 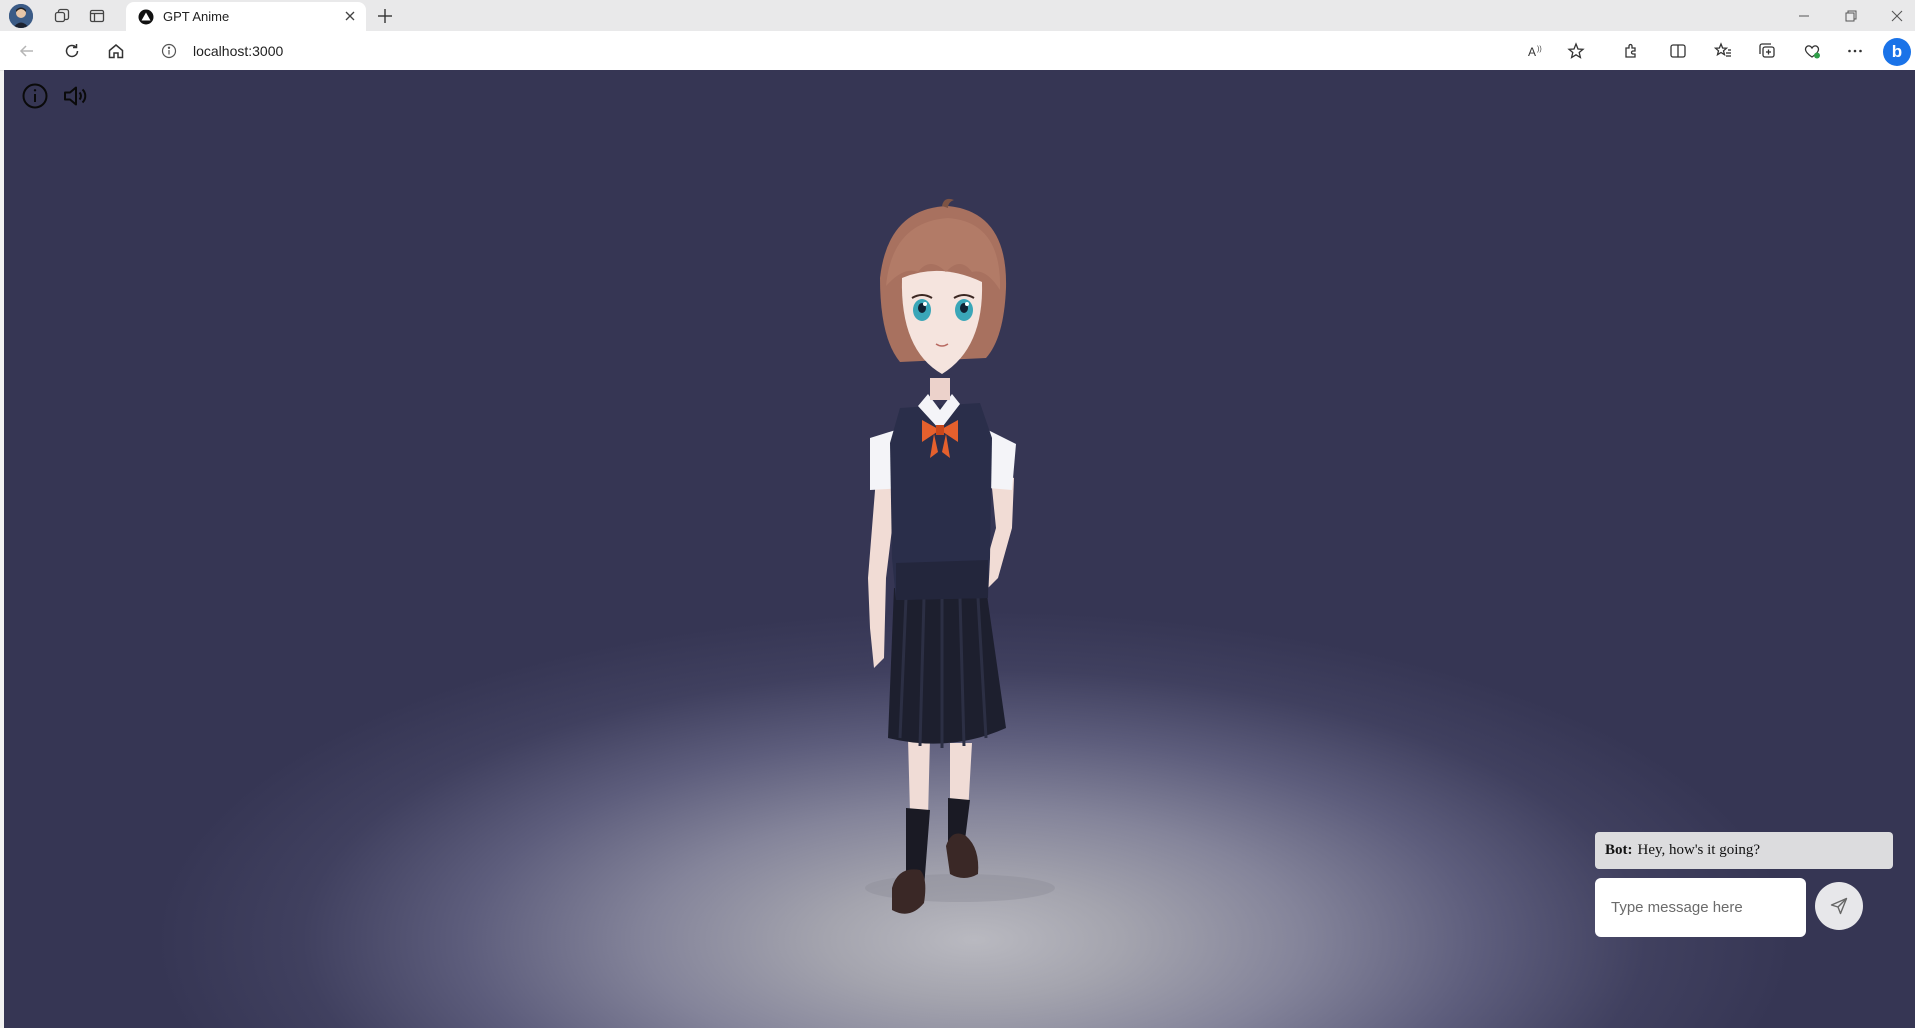 I want to click on browser-title-bar: GPT Anime, so click(x=957, y=15).